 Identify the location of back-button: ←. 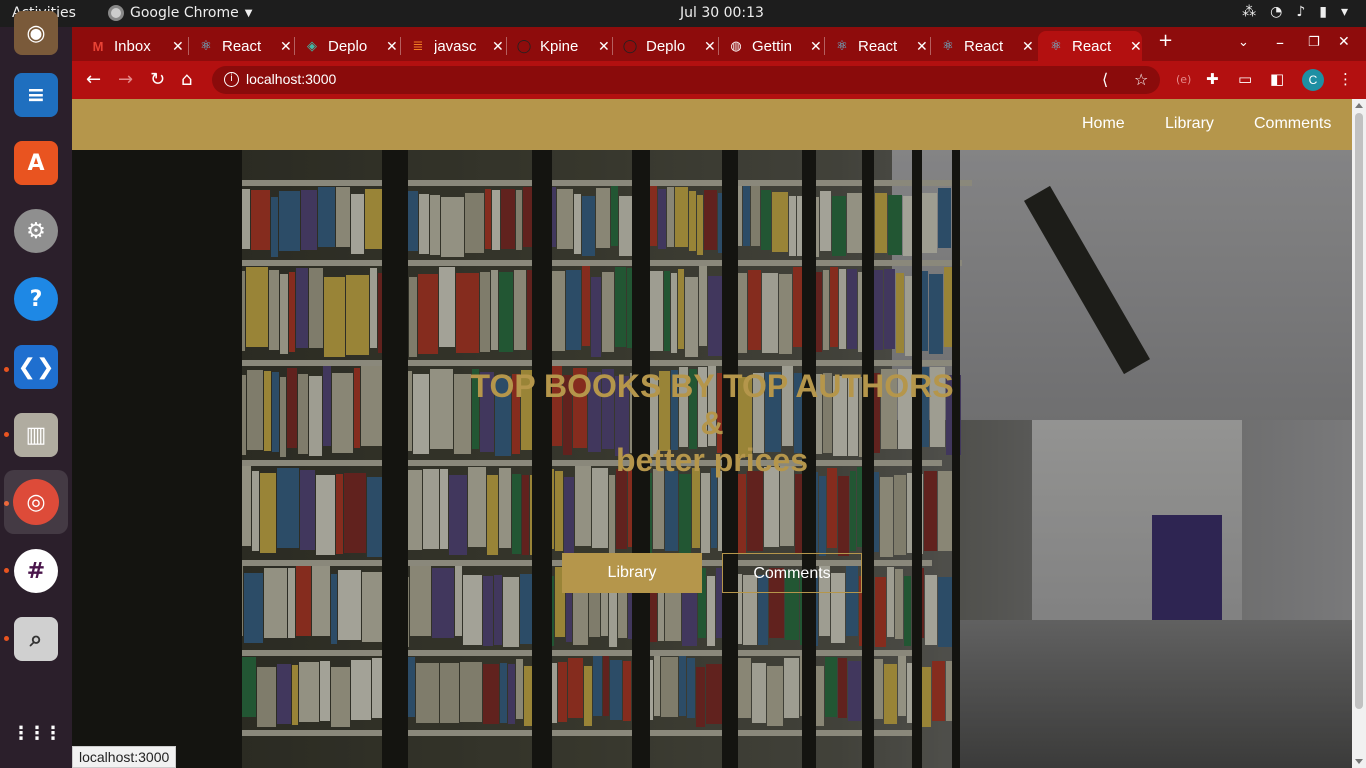
(93, 79).